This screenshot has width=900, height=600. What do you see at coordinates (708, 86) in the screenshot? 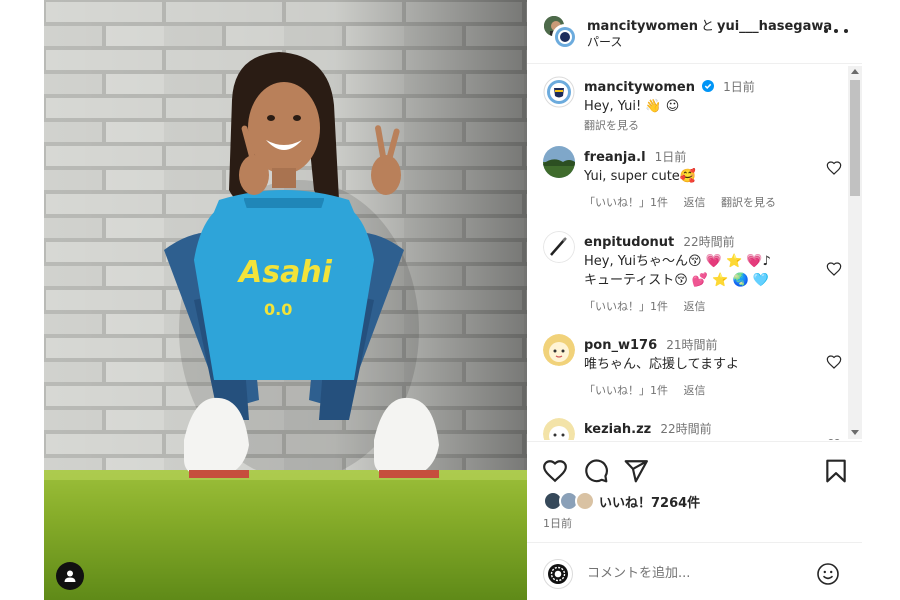
I see `verified-badge-icon` at bounding box center [708, 86].